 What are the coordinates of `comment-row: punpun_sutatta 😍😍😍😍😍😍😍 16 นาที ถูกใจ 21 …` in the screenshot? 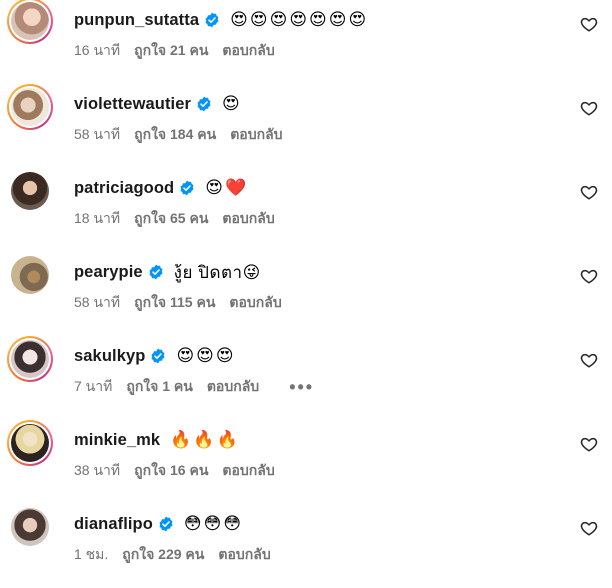 It's located at (306, 42).